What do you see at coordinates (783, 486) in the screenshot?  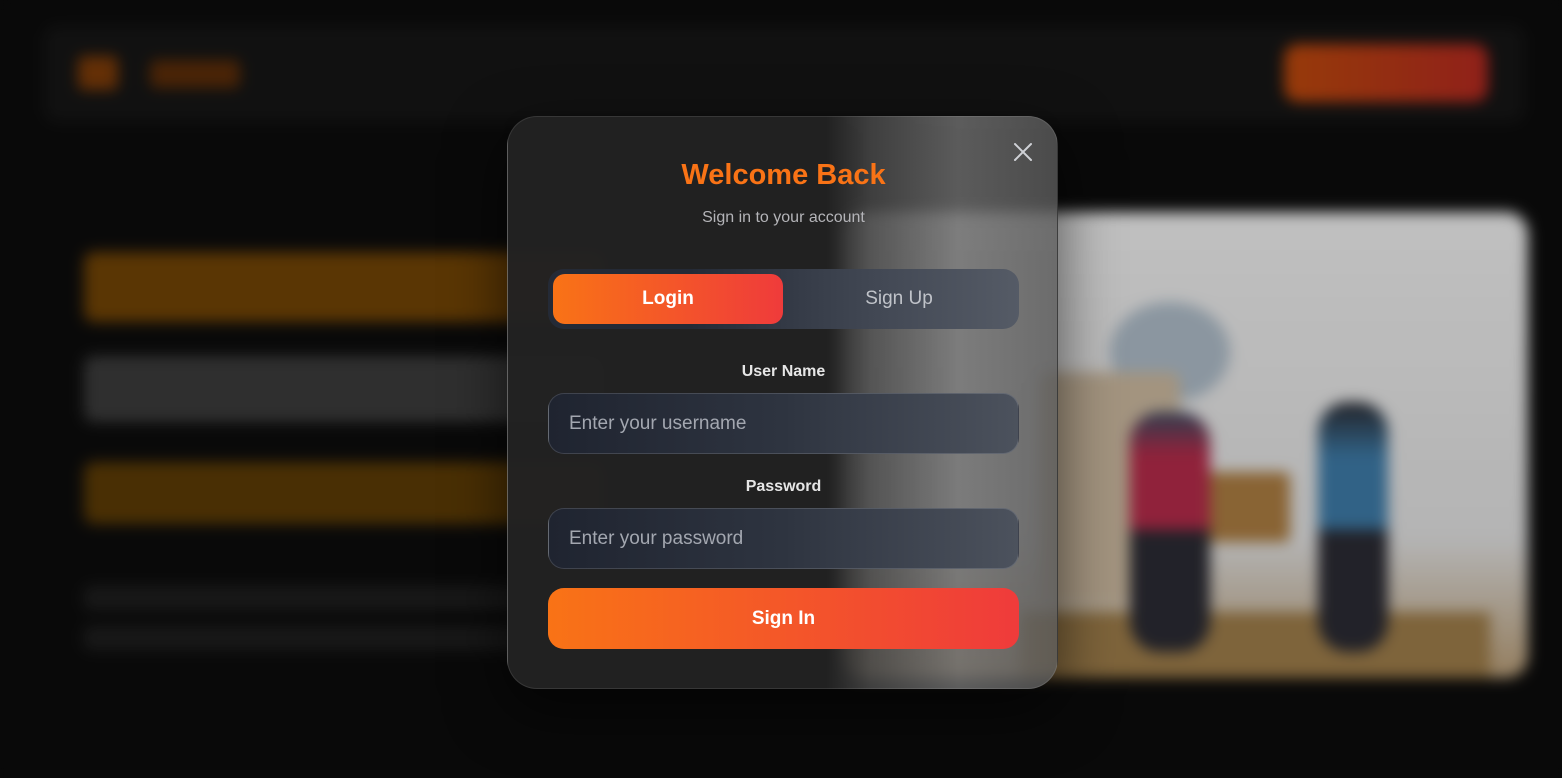 I see `password-label: Password` at bounding box center [783, 486].